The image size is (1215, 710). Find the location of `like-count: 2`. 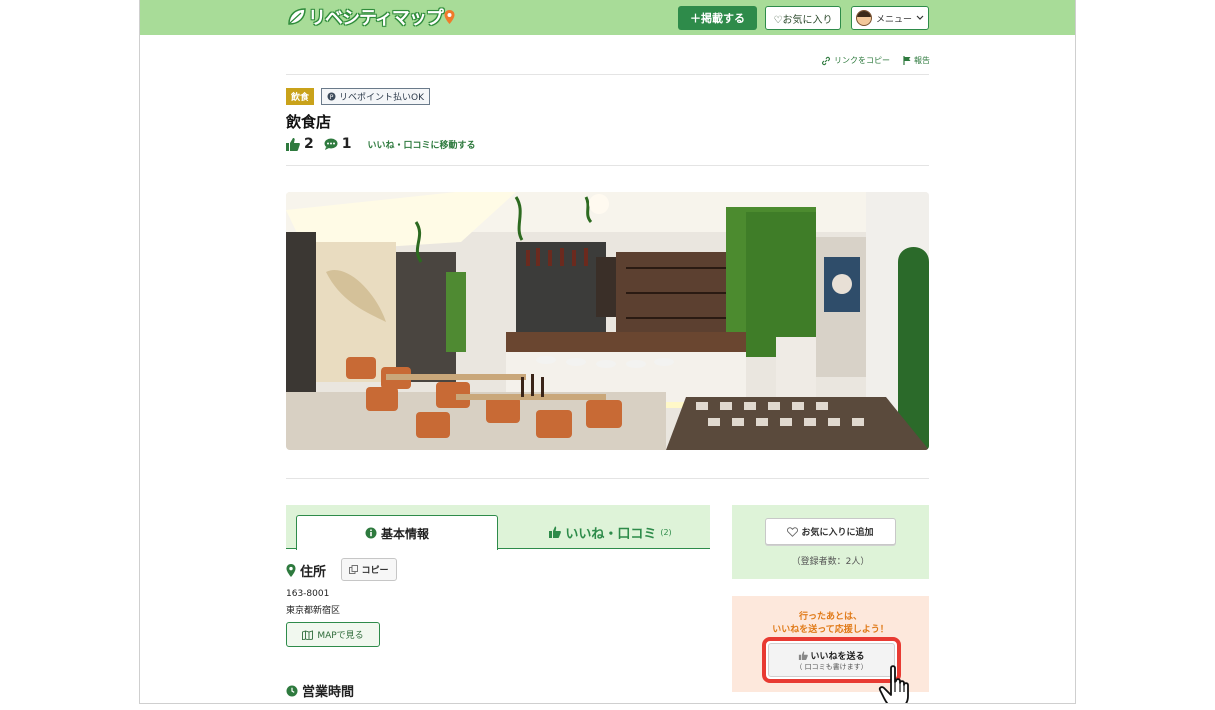

like-count: 2 is located at coordinates (309, 144).